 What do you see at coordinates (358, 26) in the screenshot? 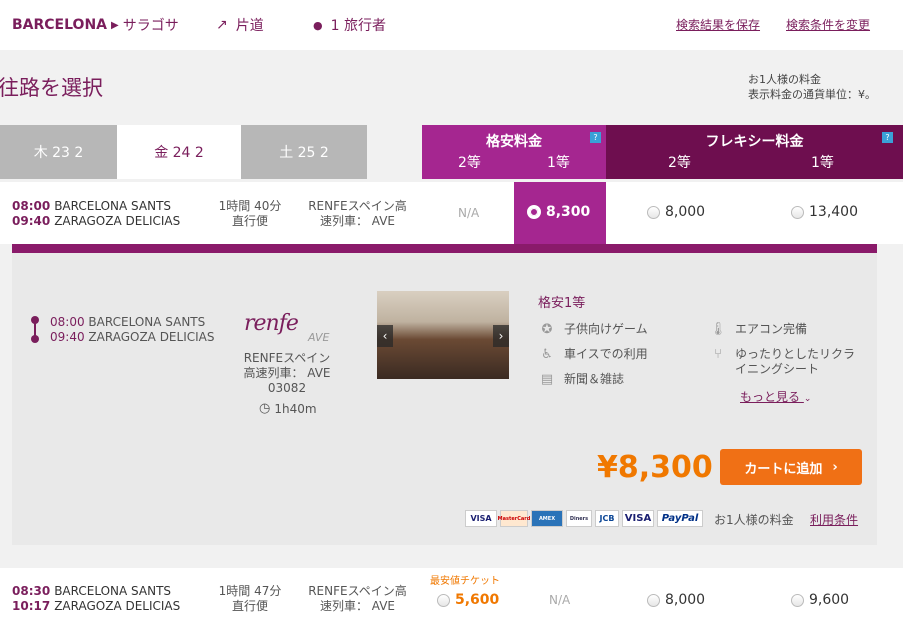
I see `travelers-label: 1 旅行者` at bounding box center [358, 26].